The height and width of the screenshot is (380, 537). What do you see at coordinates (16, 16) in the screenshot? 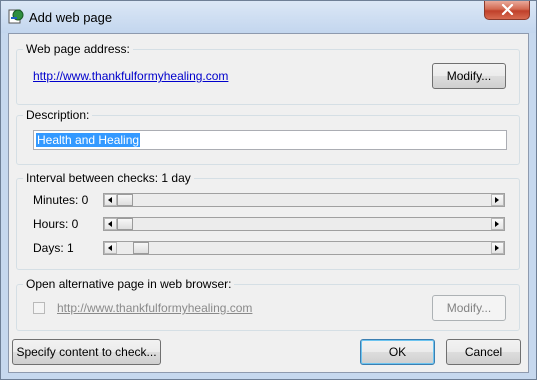
I see `app-icon` at bounding box center [16, 16].